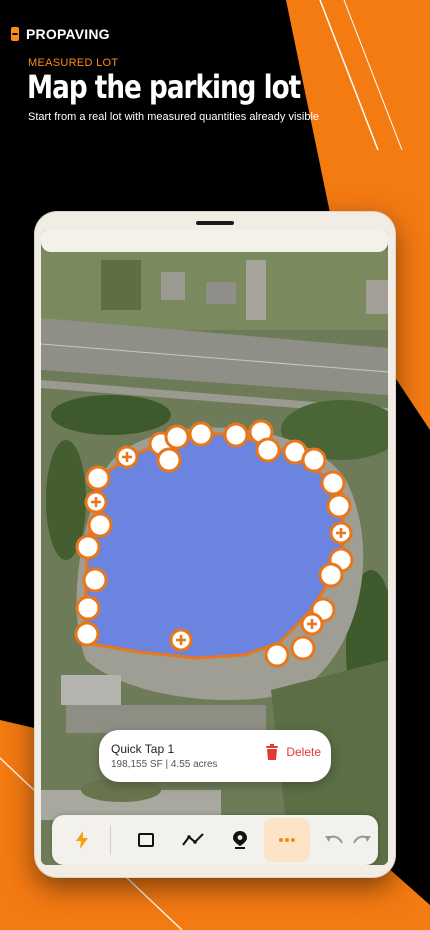  I want to click on brand-header: PROPAVING, so click(60, 34).